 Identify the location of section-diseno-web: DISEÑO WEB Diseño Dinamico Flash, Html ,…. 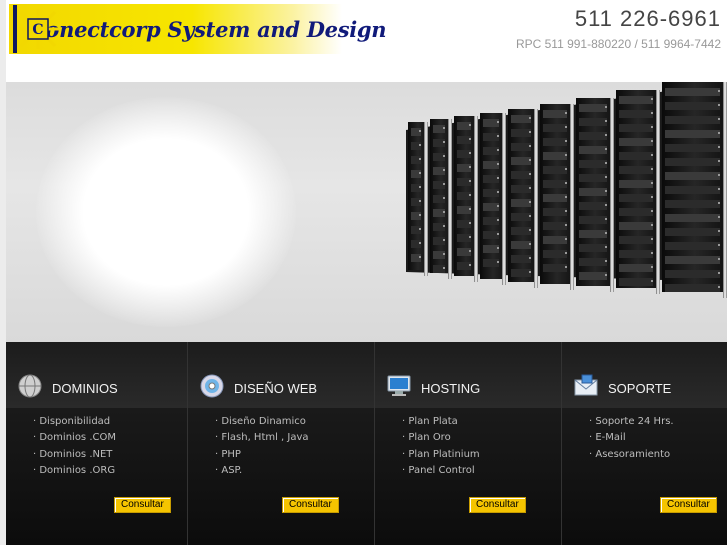
(281, 443).